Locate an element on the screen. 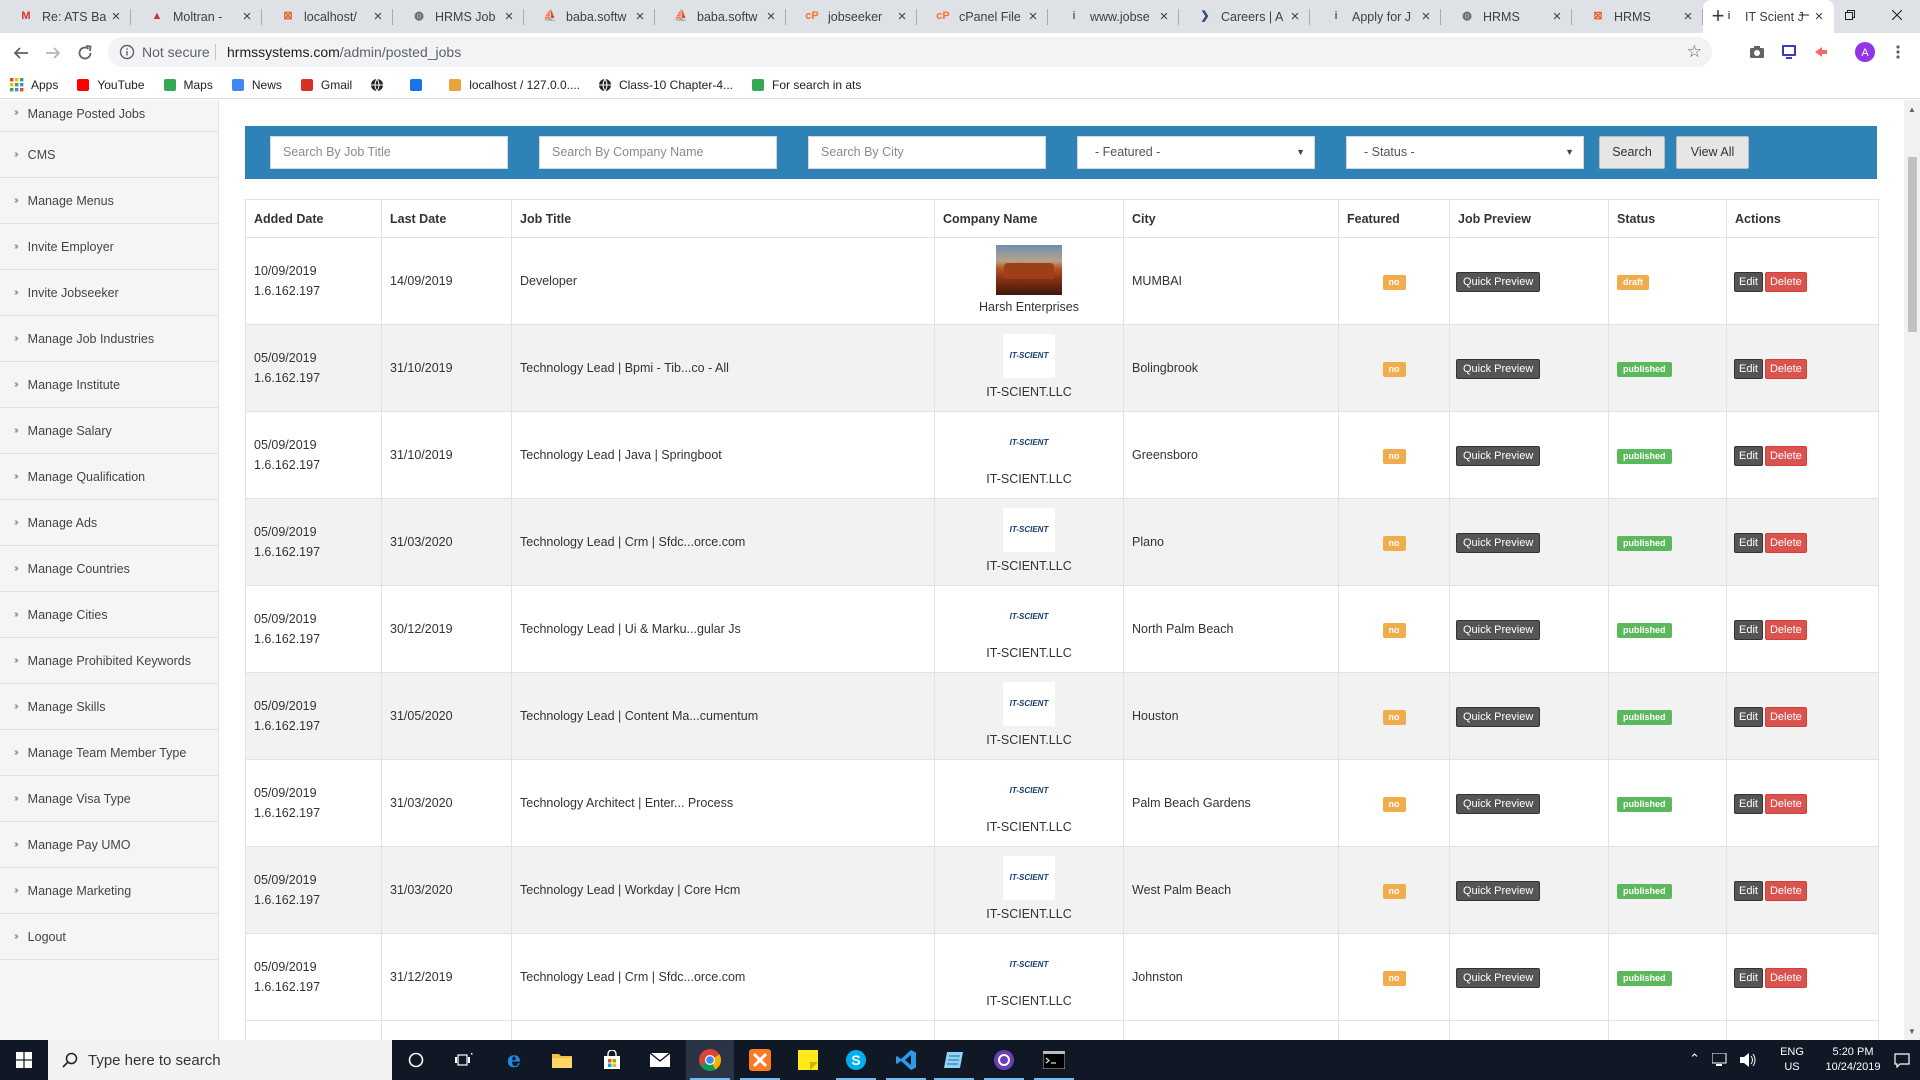 The image size is (1920, 1080). search-city-input: Search By City is located at coordinates (927, 152).